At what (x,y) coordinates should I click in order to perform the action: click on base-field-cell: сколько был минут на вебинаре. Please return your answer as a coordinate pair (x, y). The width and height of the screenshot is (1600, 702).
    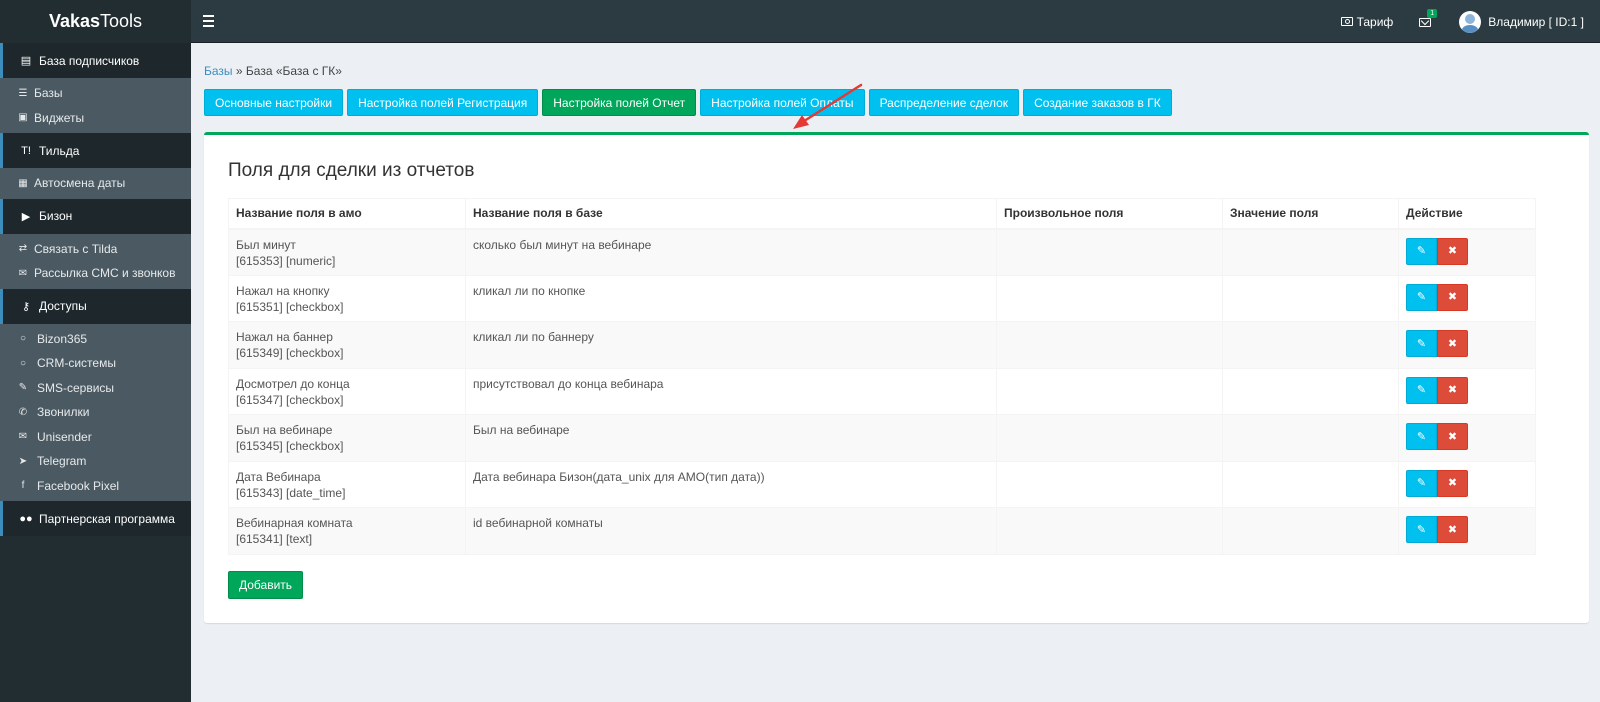
    Looking at the image, I should click on (731, 252).